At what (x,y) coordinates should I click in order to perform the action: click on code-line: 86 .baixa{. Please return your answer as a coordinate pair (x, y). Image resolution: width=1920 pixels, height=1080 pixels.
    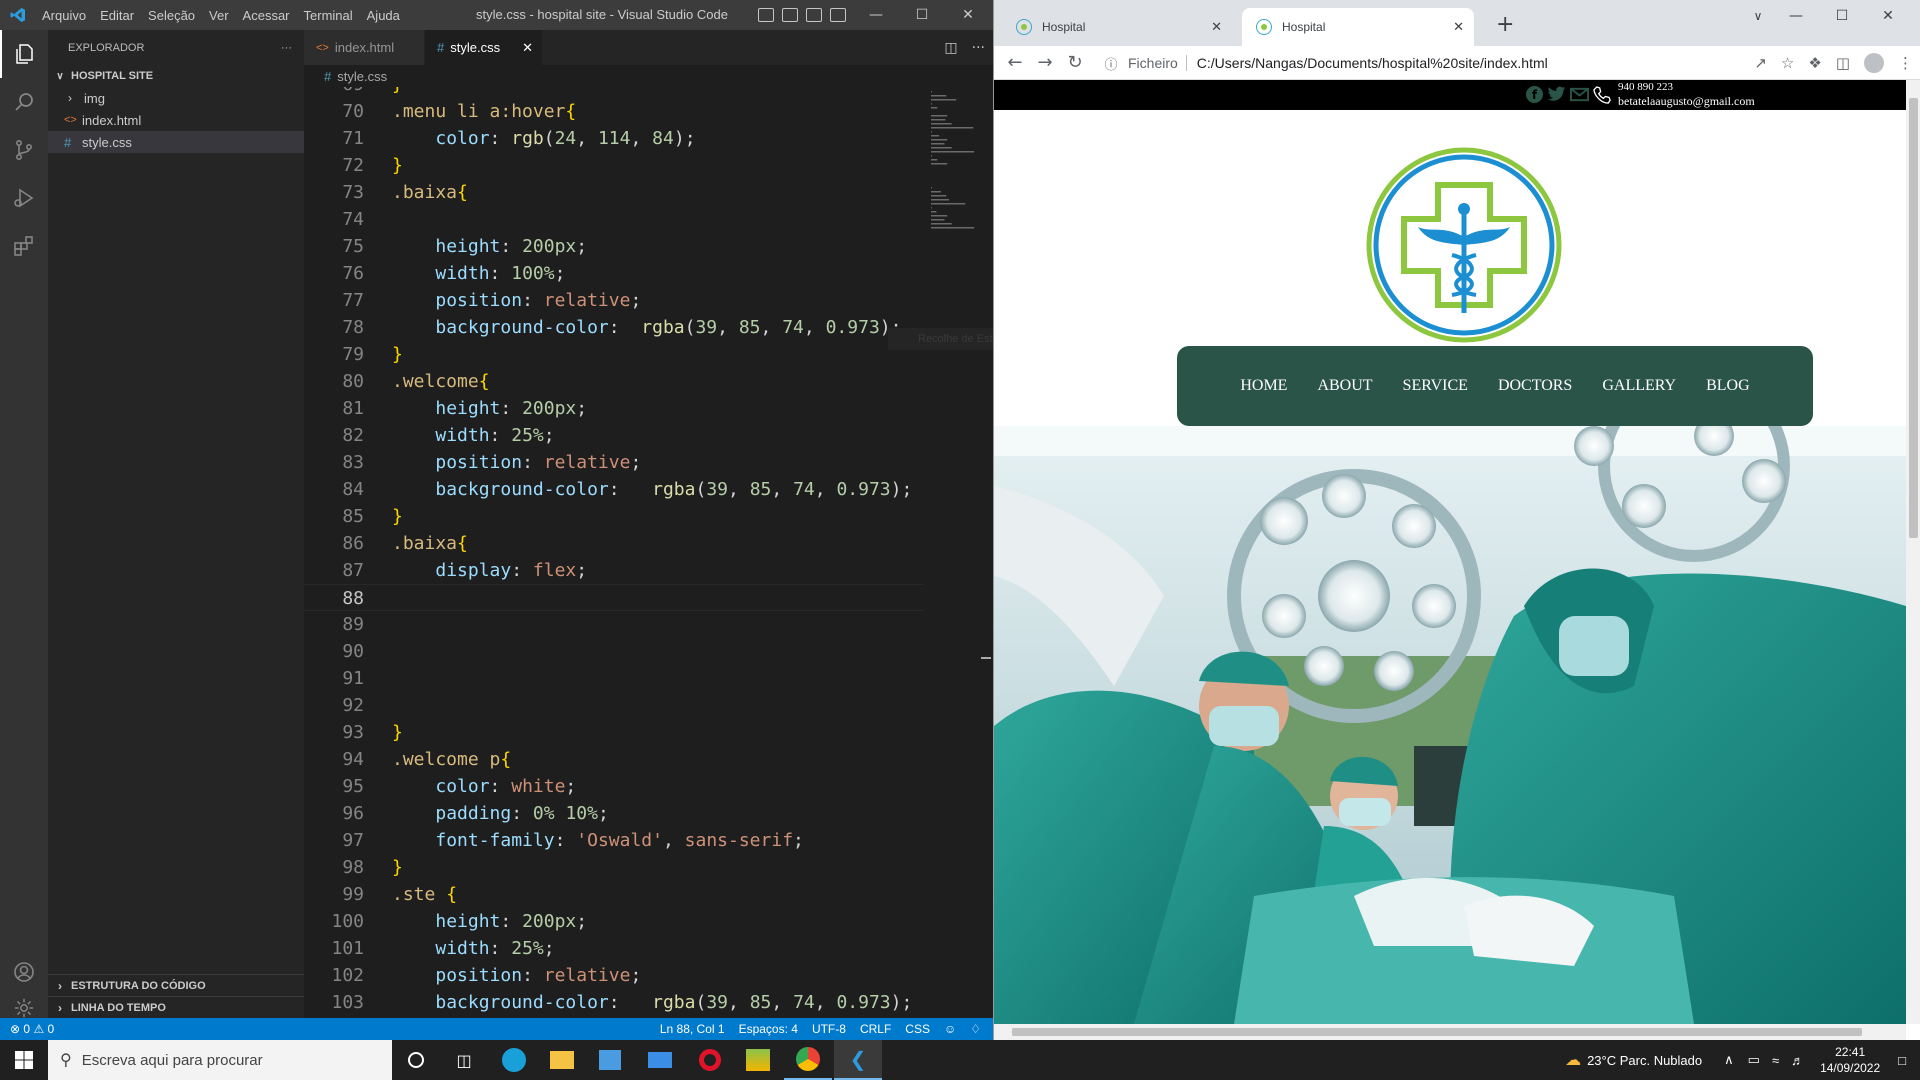
    Looking at the image, I should click on (614, 543).